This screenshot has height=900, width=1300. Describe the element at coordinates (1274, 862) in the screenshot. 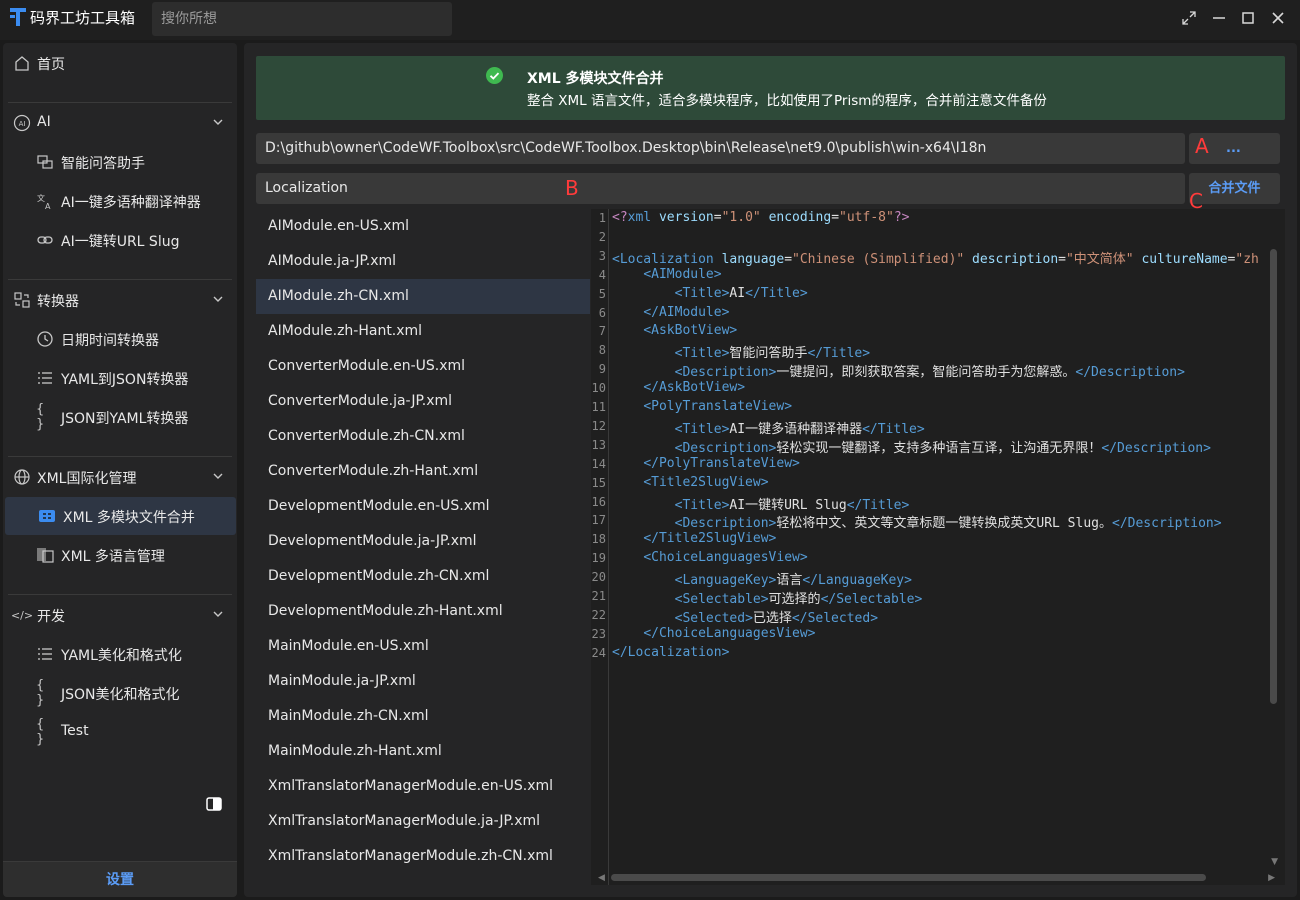

I see `scroll-down-icon: ▼` at that location.